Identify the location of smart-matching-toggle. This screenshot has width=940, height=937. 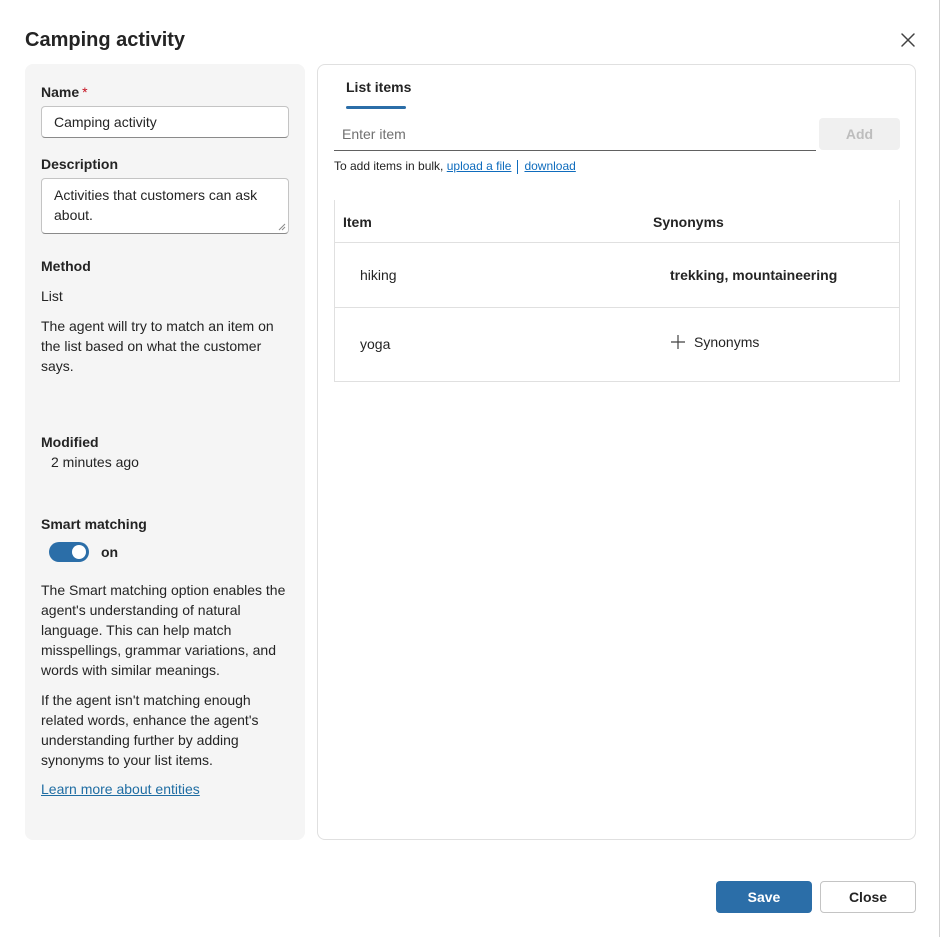
(69, 552).